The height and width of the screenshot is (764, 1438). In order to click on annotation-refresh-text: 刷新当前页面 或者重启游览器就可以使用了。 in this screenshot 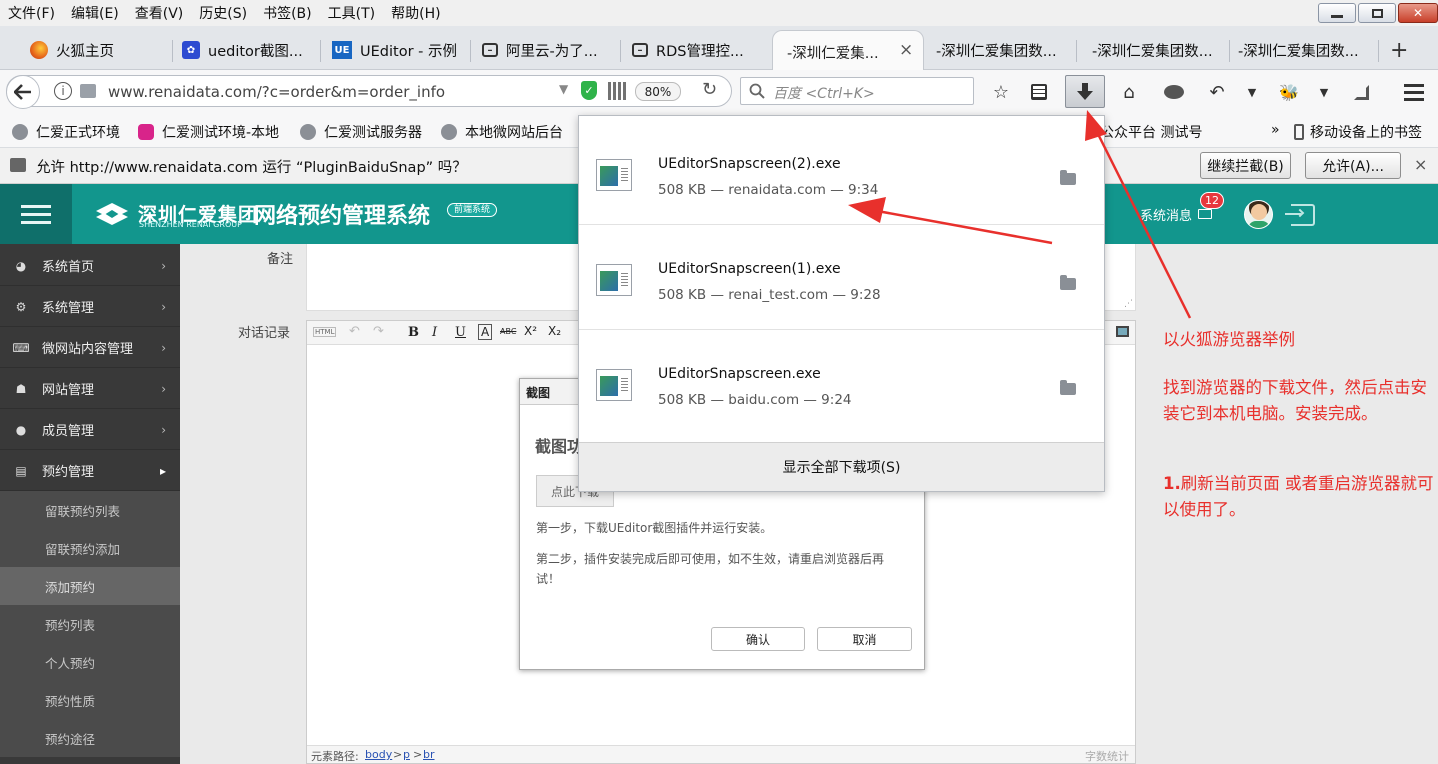, I will do `click(1298, 496)`.